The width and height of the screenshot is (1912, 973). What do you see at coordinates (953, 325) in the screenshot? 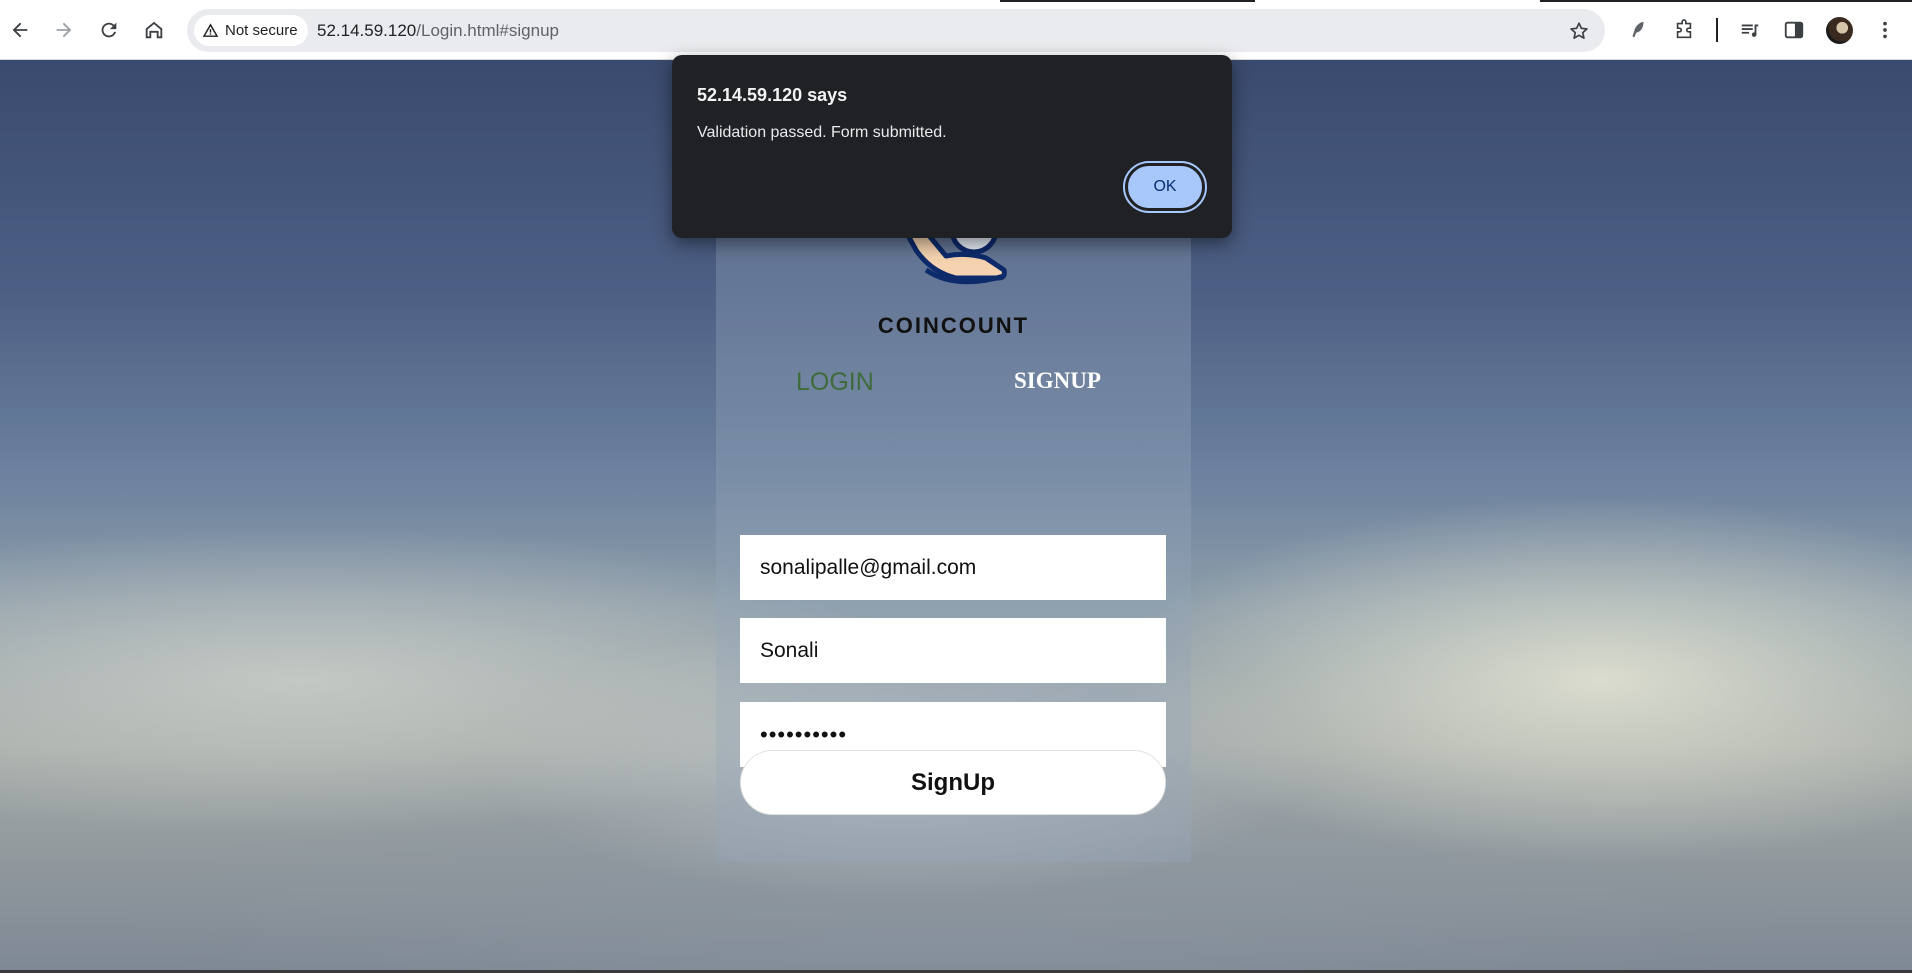
I see `brand-name: COINCOUNT` at bounding box center [953, 325].